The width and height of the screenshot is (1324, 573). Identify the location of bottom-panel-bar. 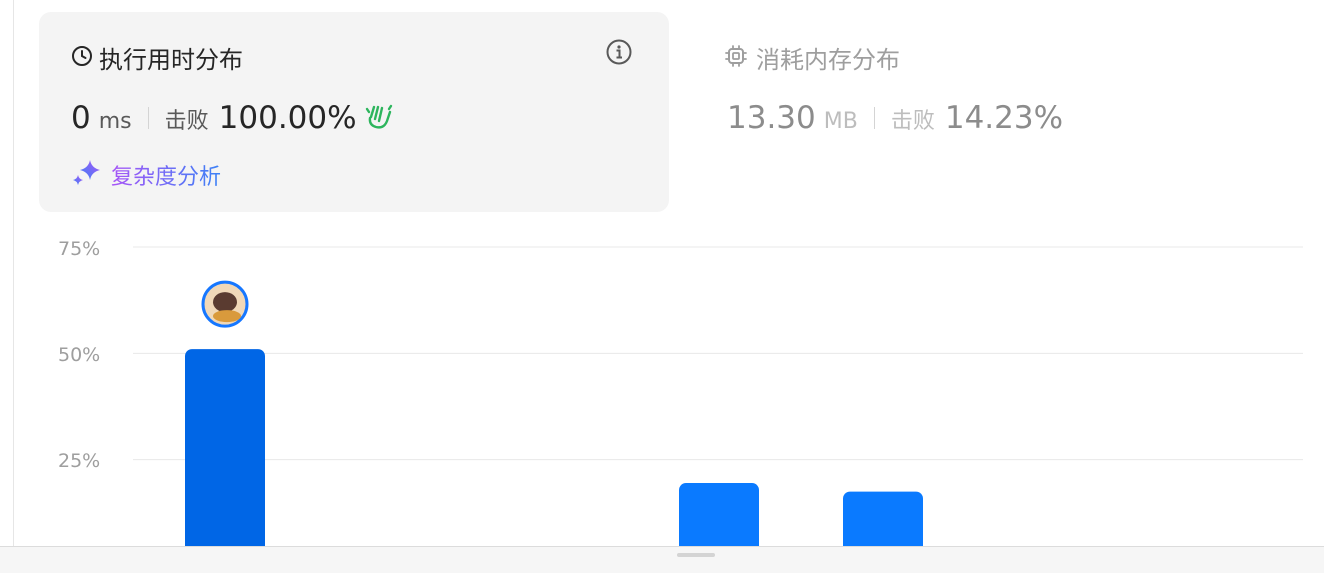
(662, 559).